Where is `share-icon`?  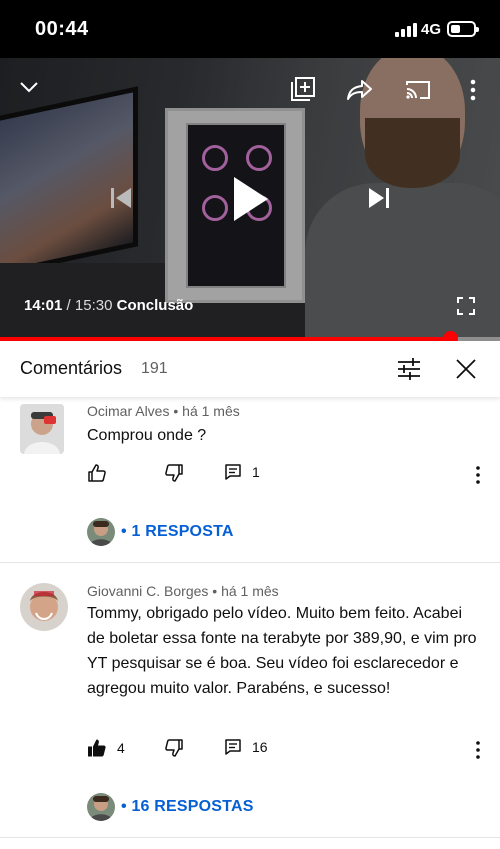
share-icon is located at coordinates (360, 90).